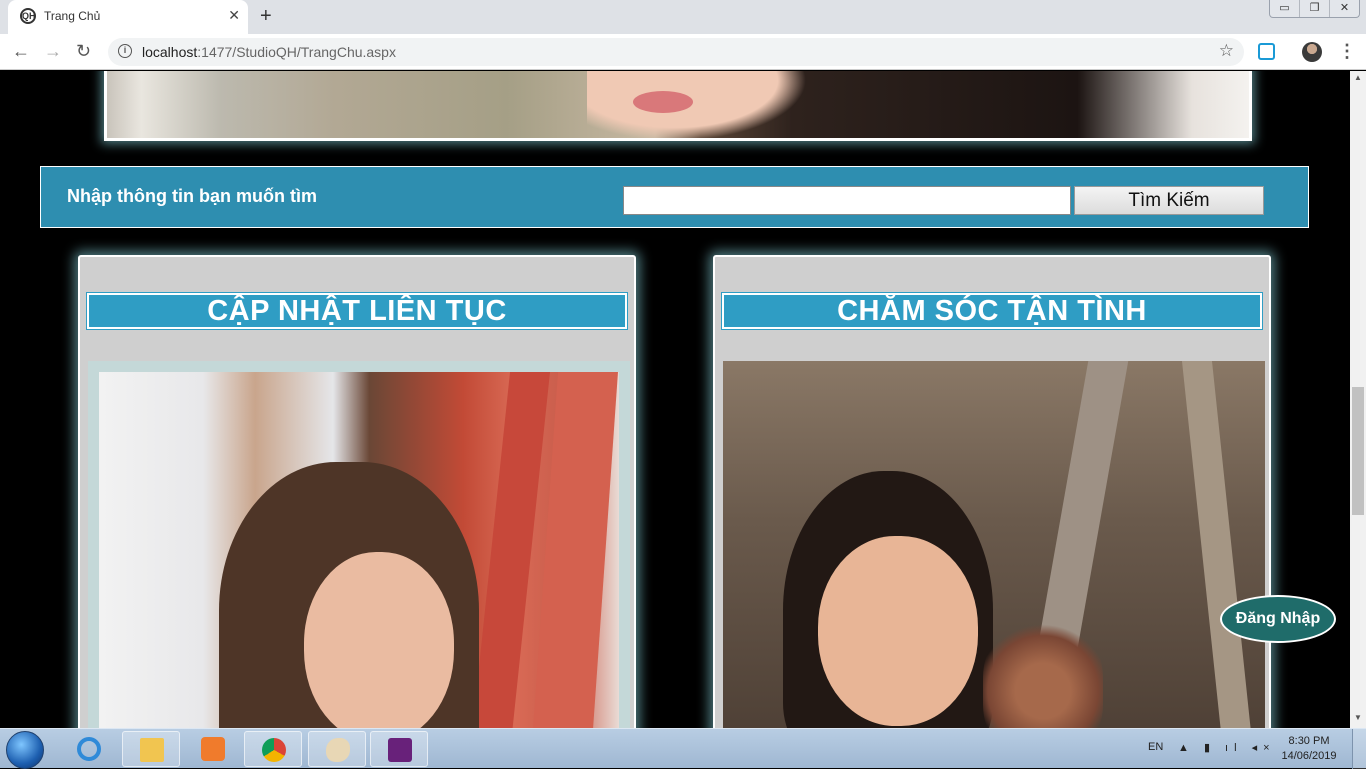 The image size is (1366, 769). I want to click on site-favicon-icon: QH, so click(28, 16).